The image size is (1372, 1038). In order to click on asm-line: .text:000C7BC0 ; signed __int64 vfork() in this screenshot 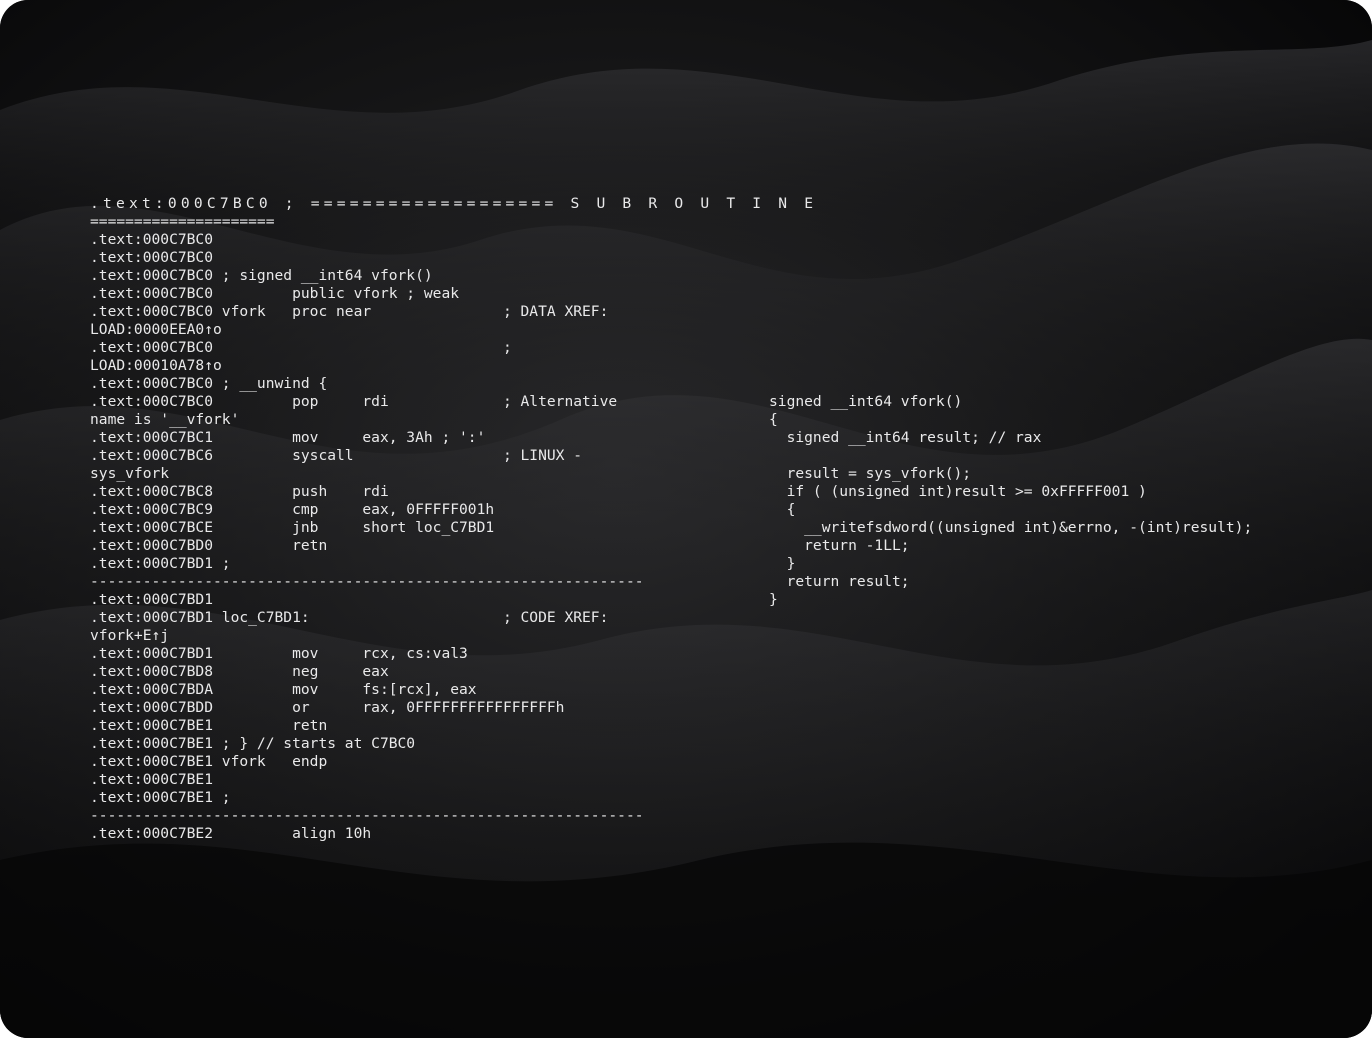, I will do `click(261, 275)`.